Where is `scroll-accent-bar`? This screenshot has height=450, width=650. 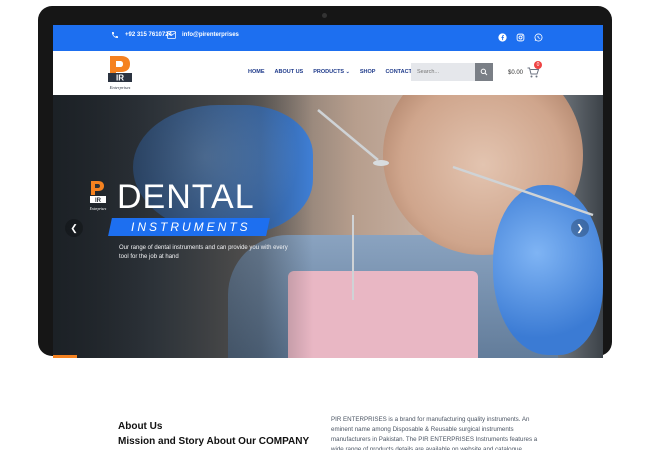
scroll-accent-bar is located at coordinates (65, 356).